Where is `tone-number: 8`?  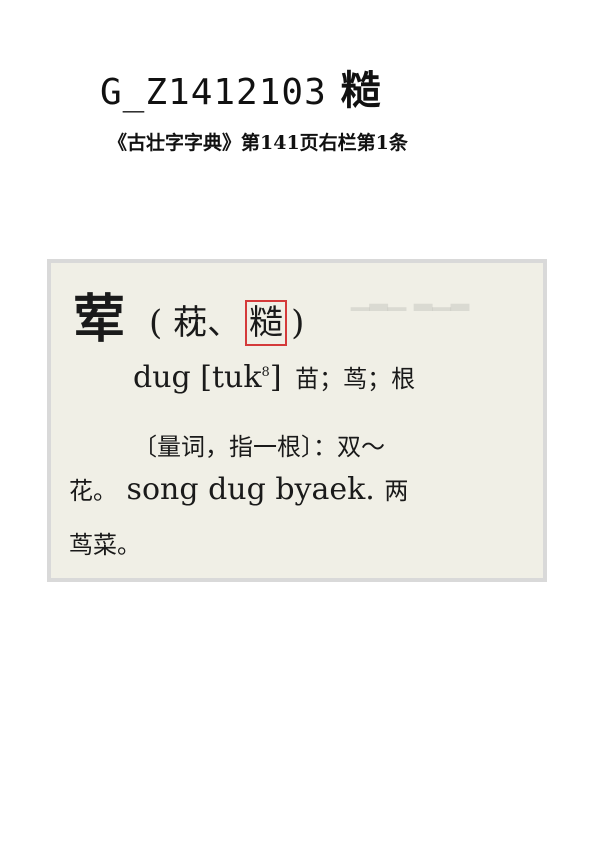
tone-number: 8 is located at coordinates (265, 372).